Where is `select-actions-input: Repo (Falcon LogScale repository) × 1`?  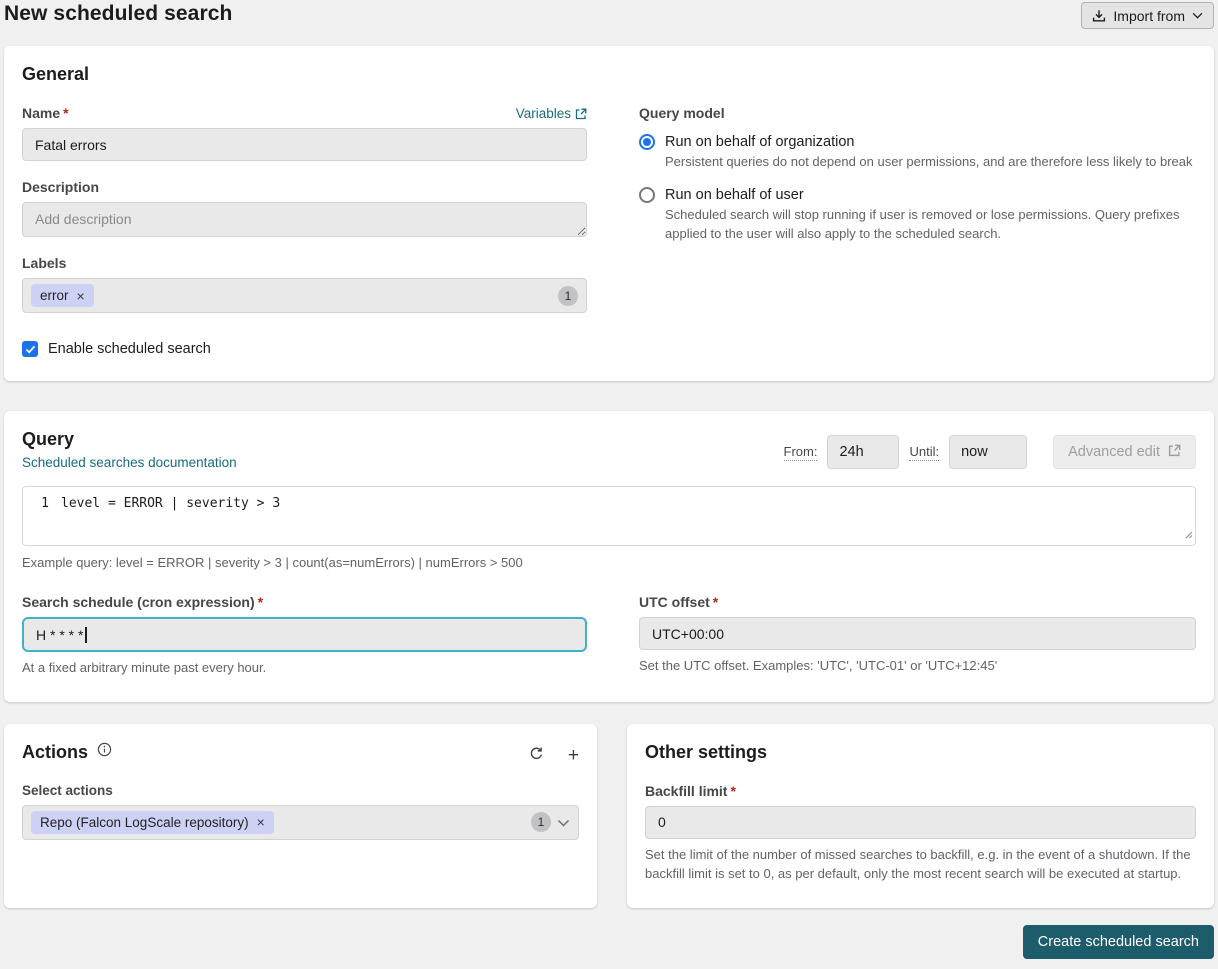
select-actions-input: Repo (Falcon LogScale repository) × 1 is located at coordinates (300, 822).